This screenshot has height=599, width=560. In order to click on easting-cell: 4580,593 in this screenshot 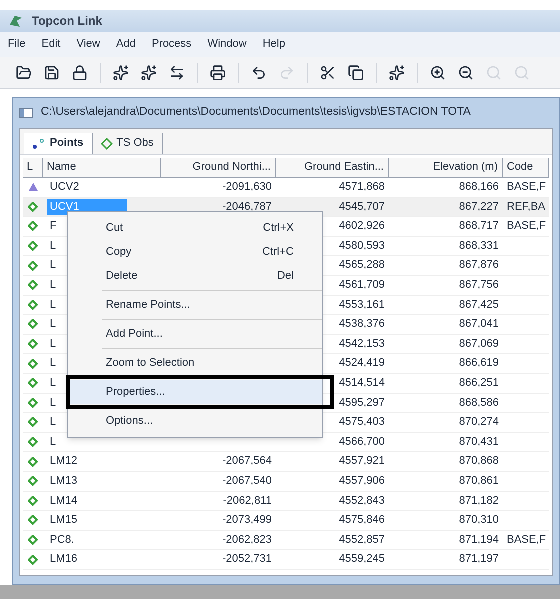, I will do `click(362, 246)`.